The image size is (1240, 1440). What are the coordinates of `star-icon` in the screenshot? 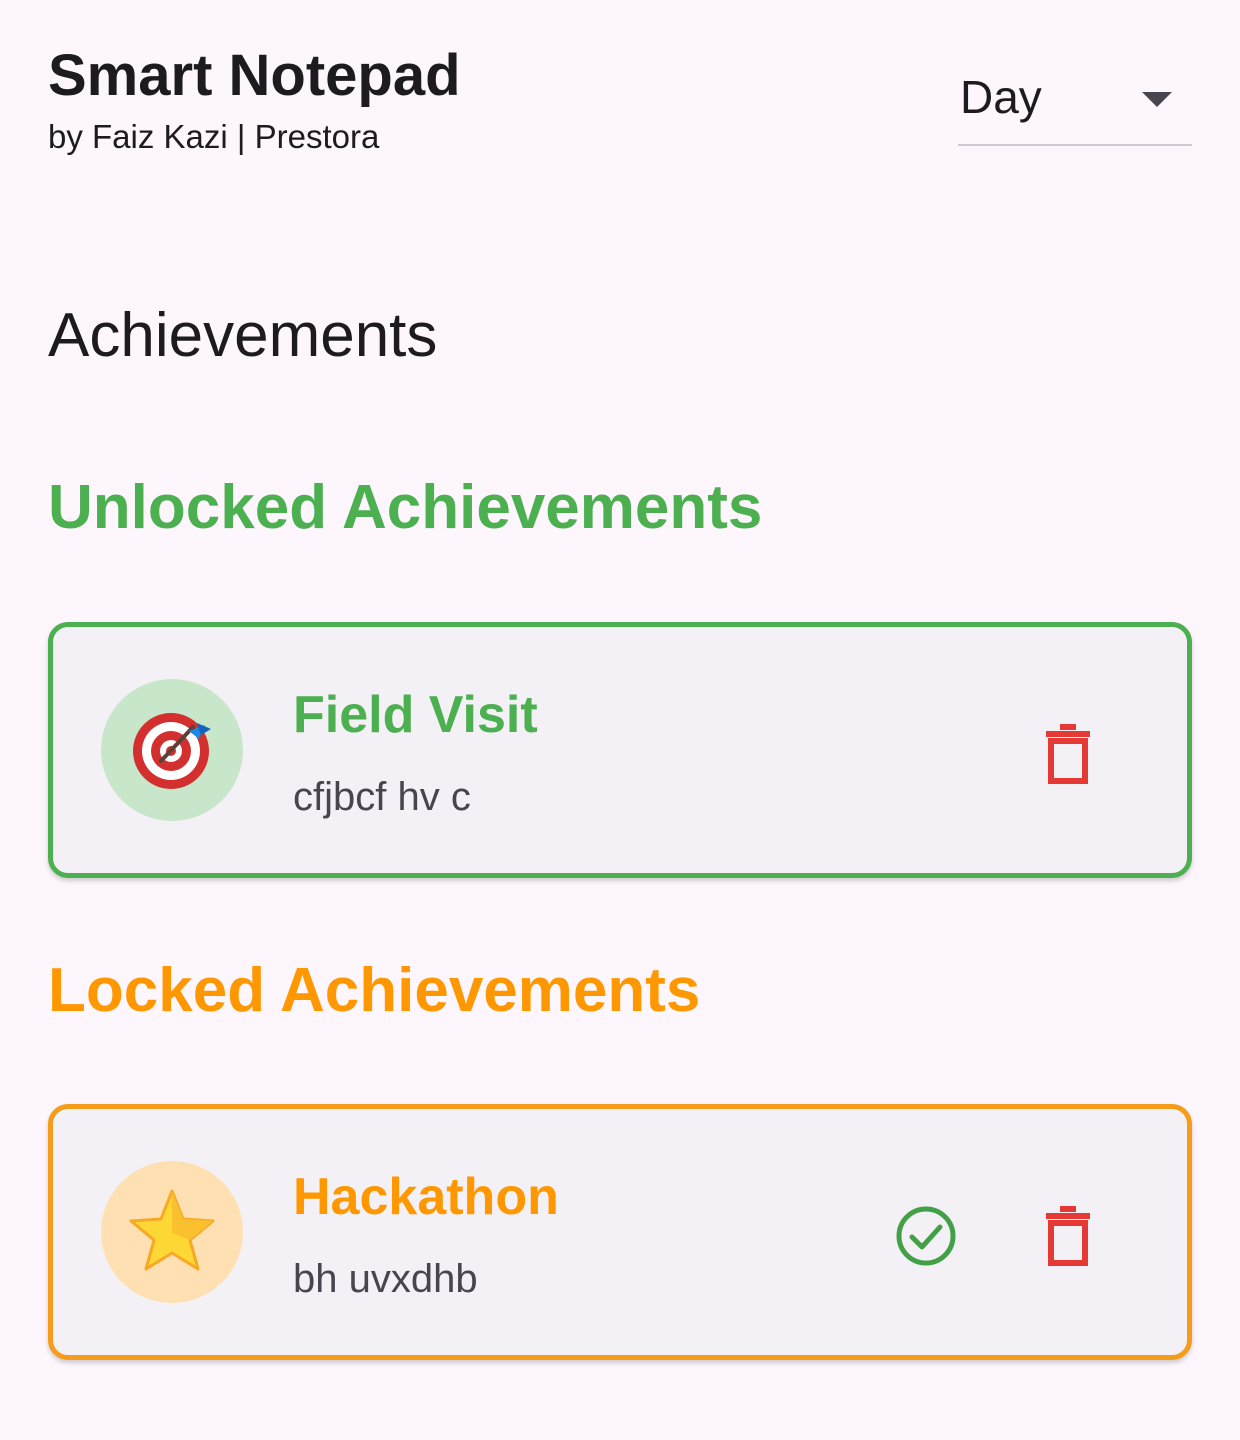 It's located at (172, 1230).